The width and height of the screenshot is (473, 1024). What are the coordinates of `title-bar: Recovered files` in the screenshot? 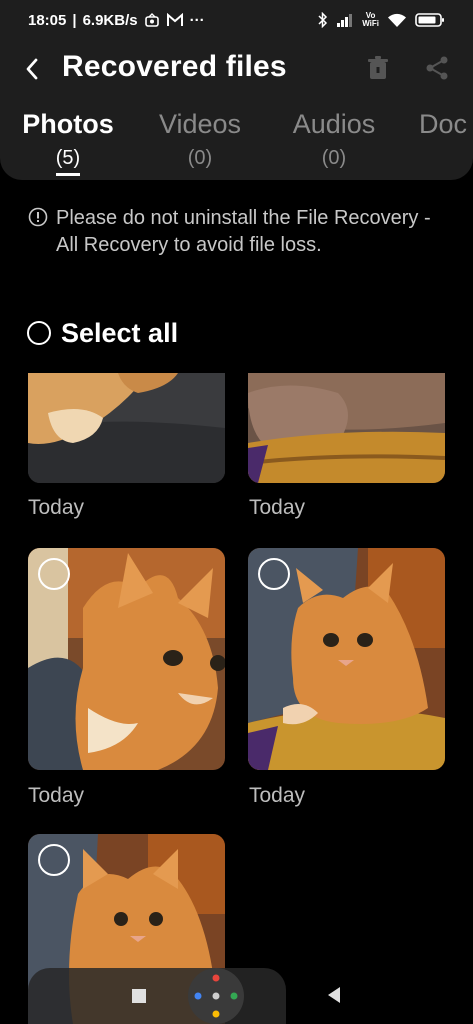 It's located at (236, 69).